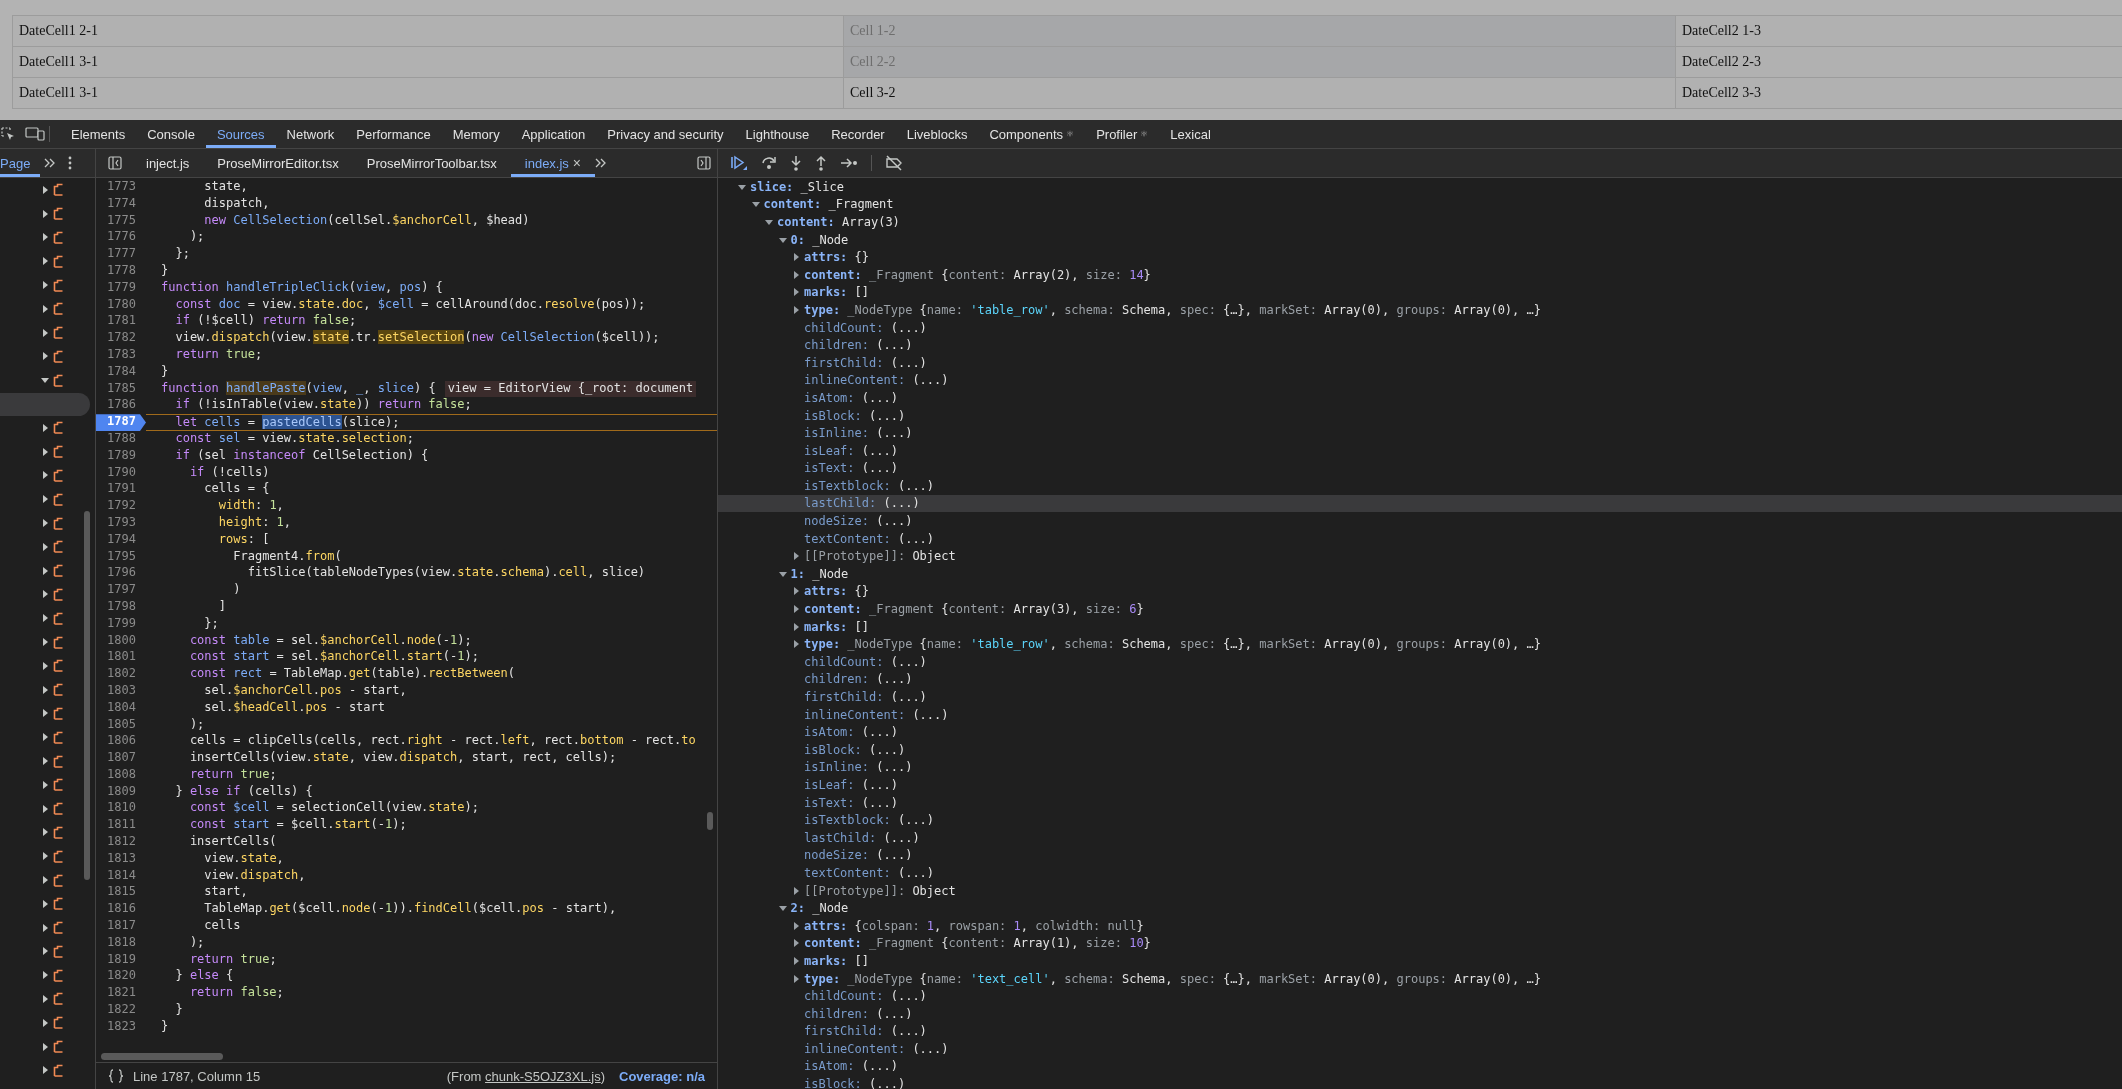 This screenshot has width=2122, height=1089. I want to click on deactivate-breakpoints-icon, so click(894, 163).